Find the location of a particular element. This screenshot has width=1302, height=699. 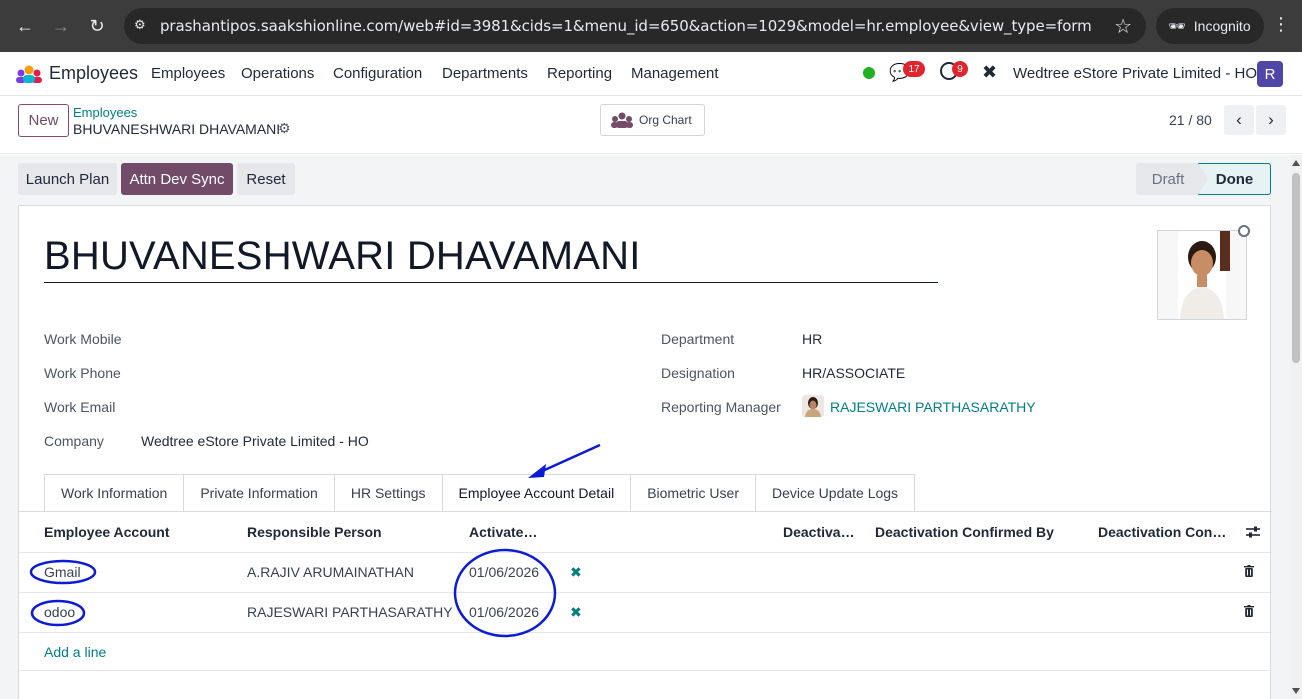

row-2-person: RAJESWARI PARTHASARATHY is located at coordinates (350, 612).